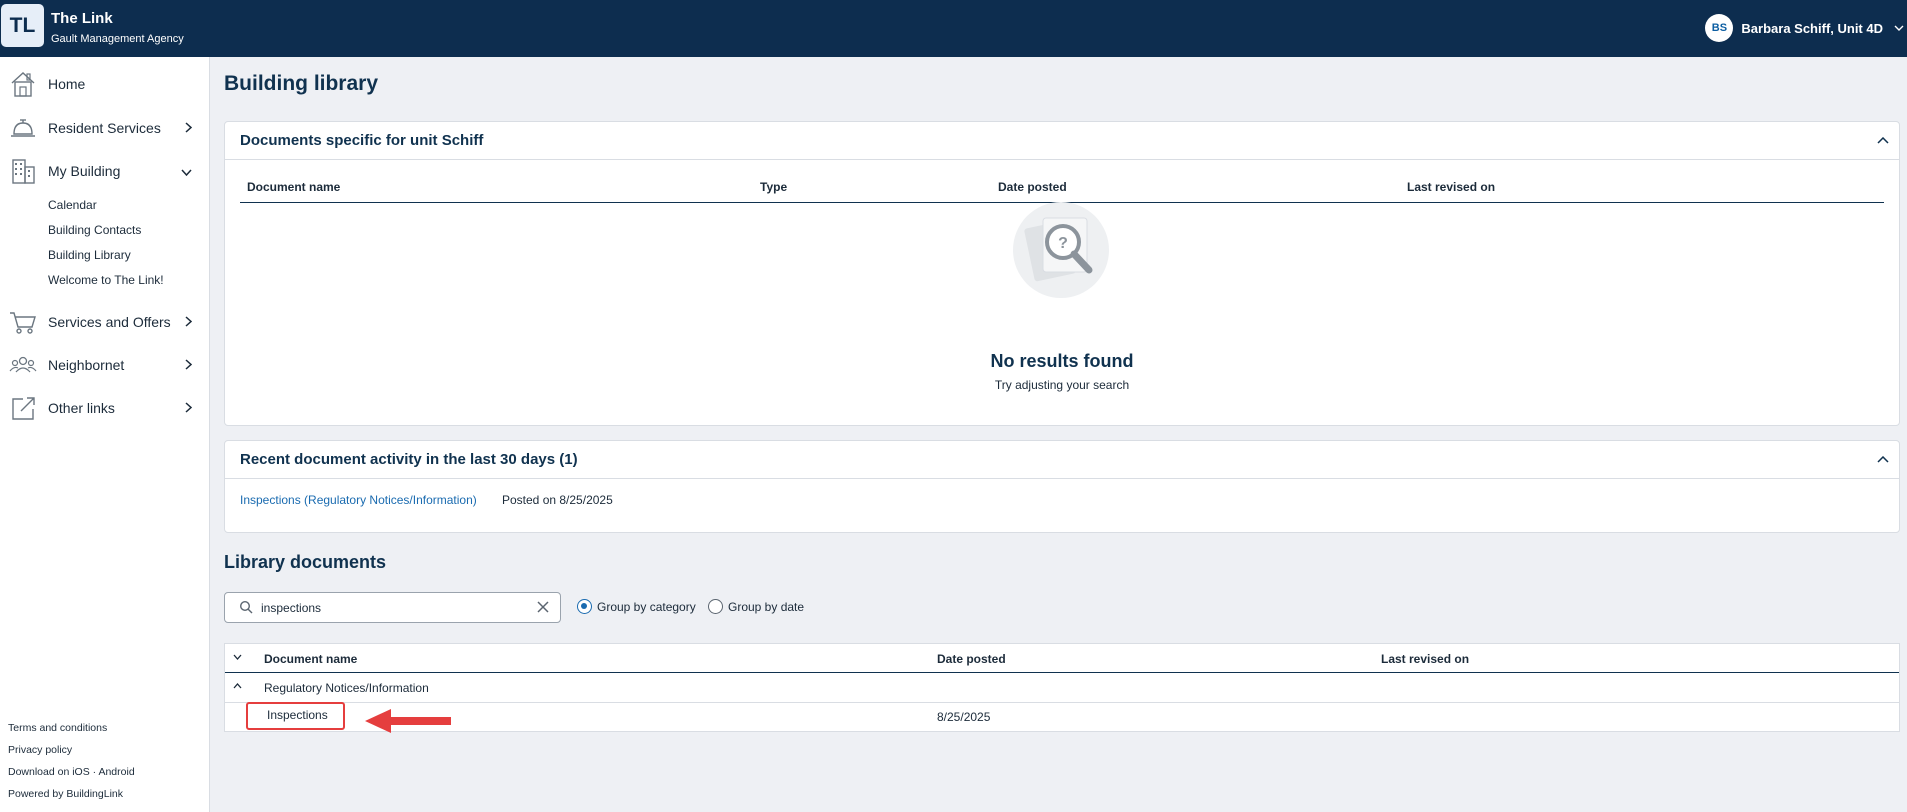 This screenshot has height=812, width=1907. What do you see at coordinates (40, 750) in the screenshot?
I see `privacy-link: Privacy policy` at bounding box center [40, 750].